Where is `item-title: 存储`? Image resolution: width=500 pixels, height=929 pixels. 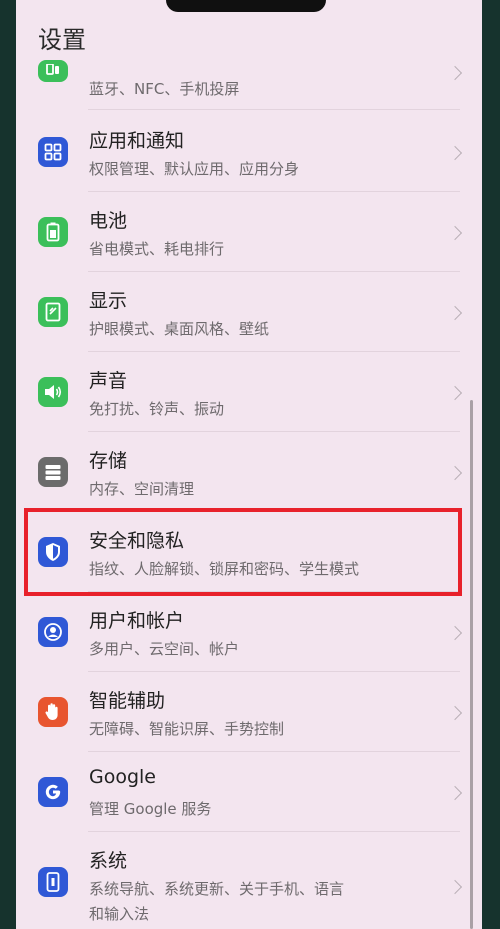
item-title: 存储 is located at coordinates (108, 461).